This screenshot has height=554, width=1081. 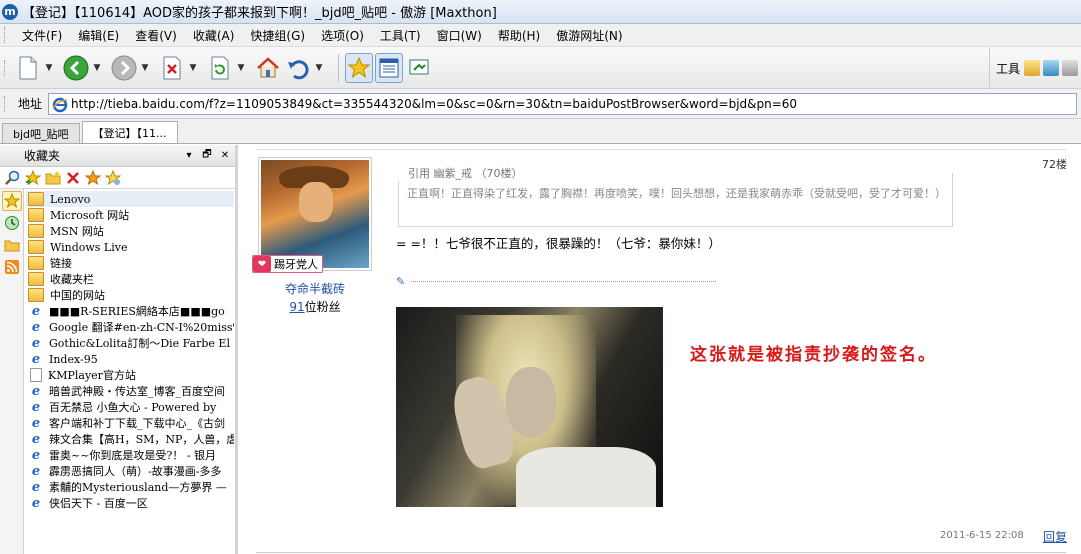 What do you see at coordinates (98, 35) in the screenshot?
I see `menu-edit: 编辑(E)` at bounding box center [98, 35].